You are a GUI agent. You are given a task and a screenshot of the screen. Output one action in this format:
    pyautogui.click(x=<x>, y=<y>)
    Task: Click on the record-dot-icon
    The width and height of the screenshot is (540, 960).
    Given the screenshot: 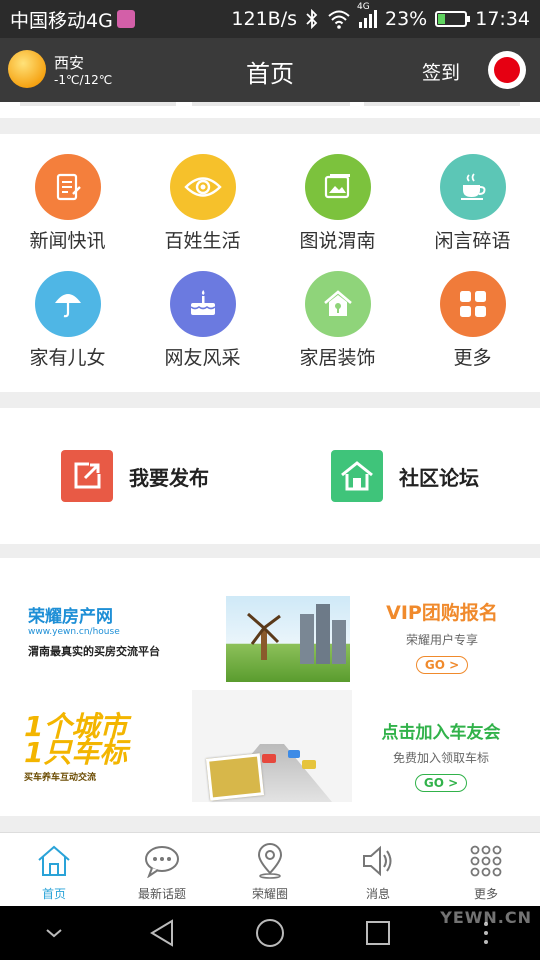 What is the action you would take?
    pyautogui.click(x=507, y=70)
    